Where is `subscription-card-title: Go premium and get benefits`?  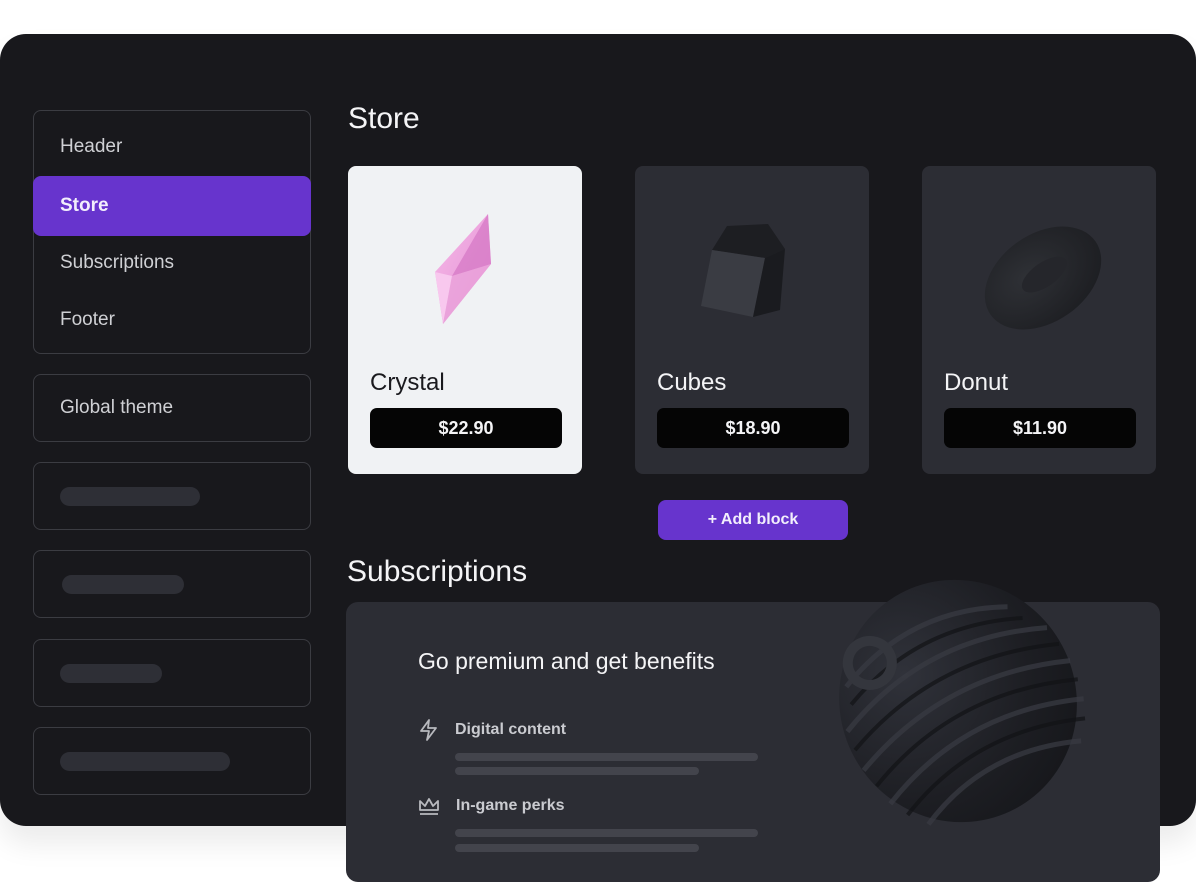
subscription-card-title: Go premium and get benefits is located at coordinates (566, 661).